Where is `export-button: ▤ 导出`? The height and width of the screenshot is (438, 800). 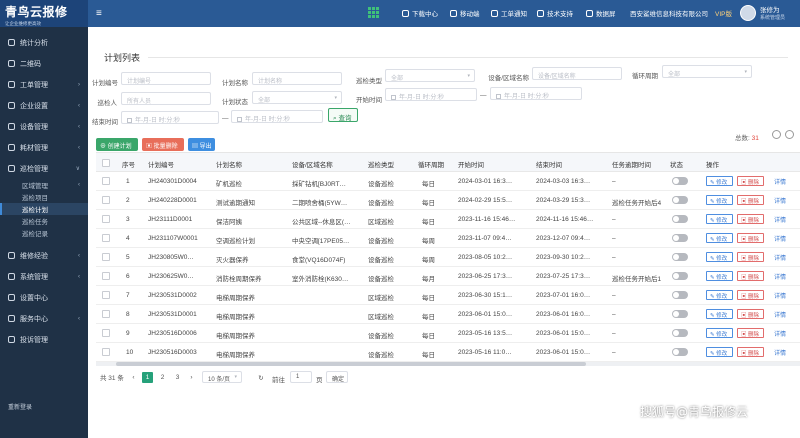
export-button: ▤ 导出 is located at coordinates (201, 144).